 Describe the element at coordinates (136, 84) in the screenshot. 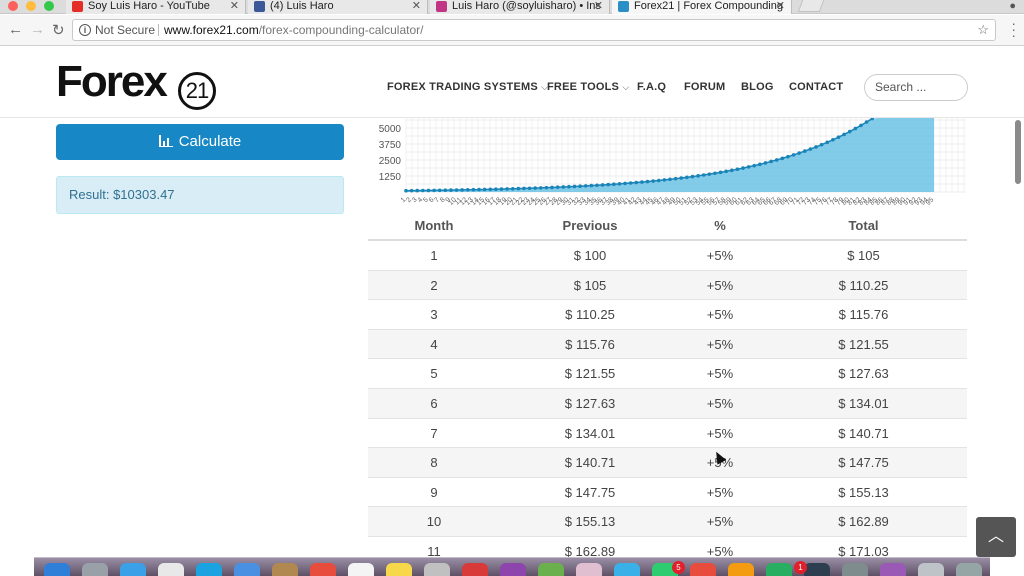

I see `forex21-logo: Forex 21` at that location.